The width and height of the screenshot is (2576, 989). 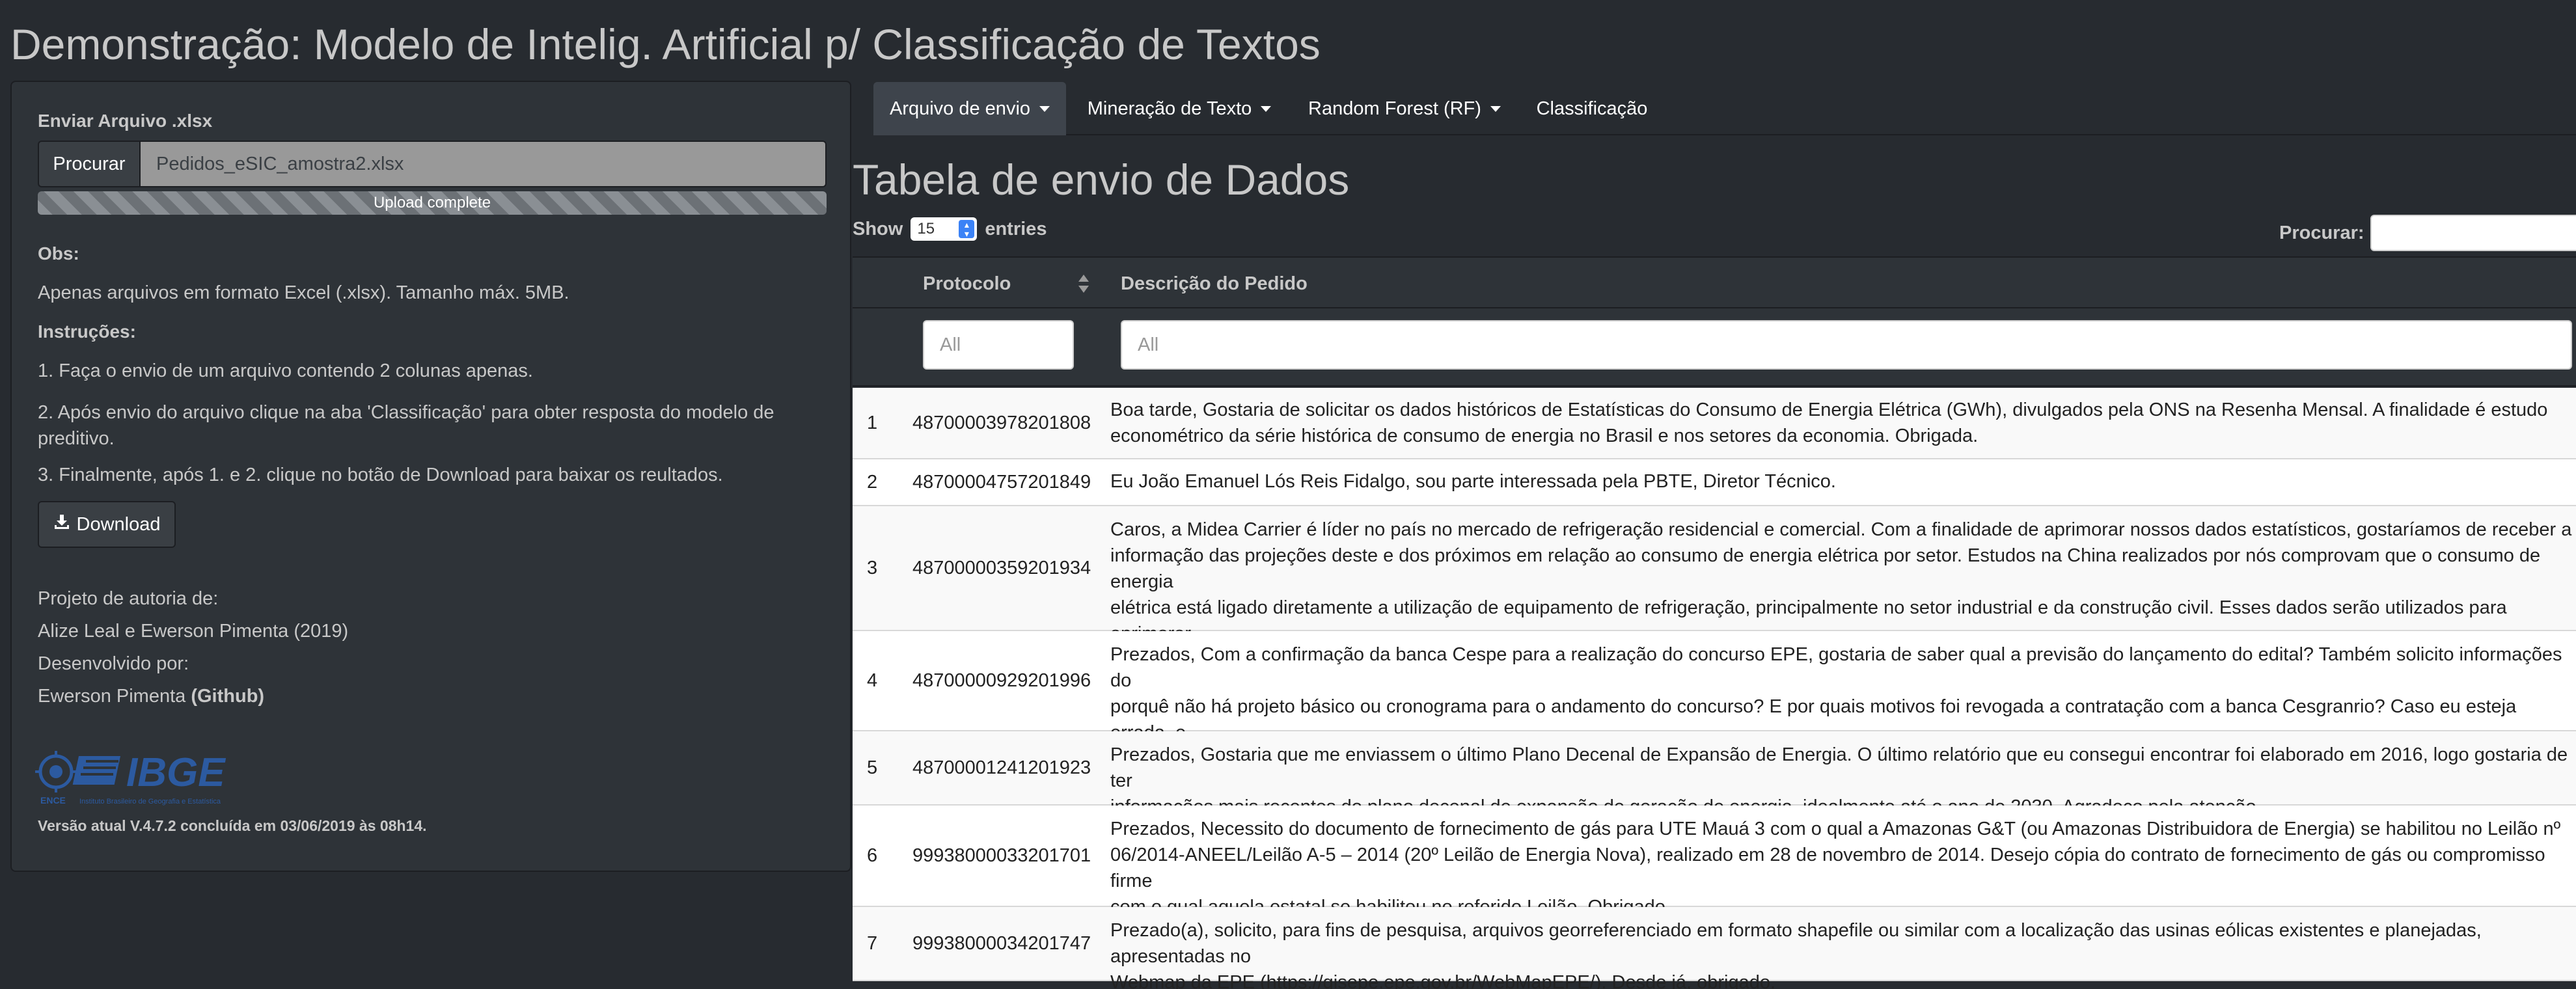 What do you see at coordinates (194, 631) in the screenshot?
I see `authors-text: Alize Leal e Ewerson Pimenta (2019)` at bounding box center [194, 631].